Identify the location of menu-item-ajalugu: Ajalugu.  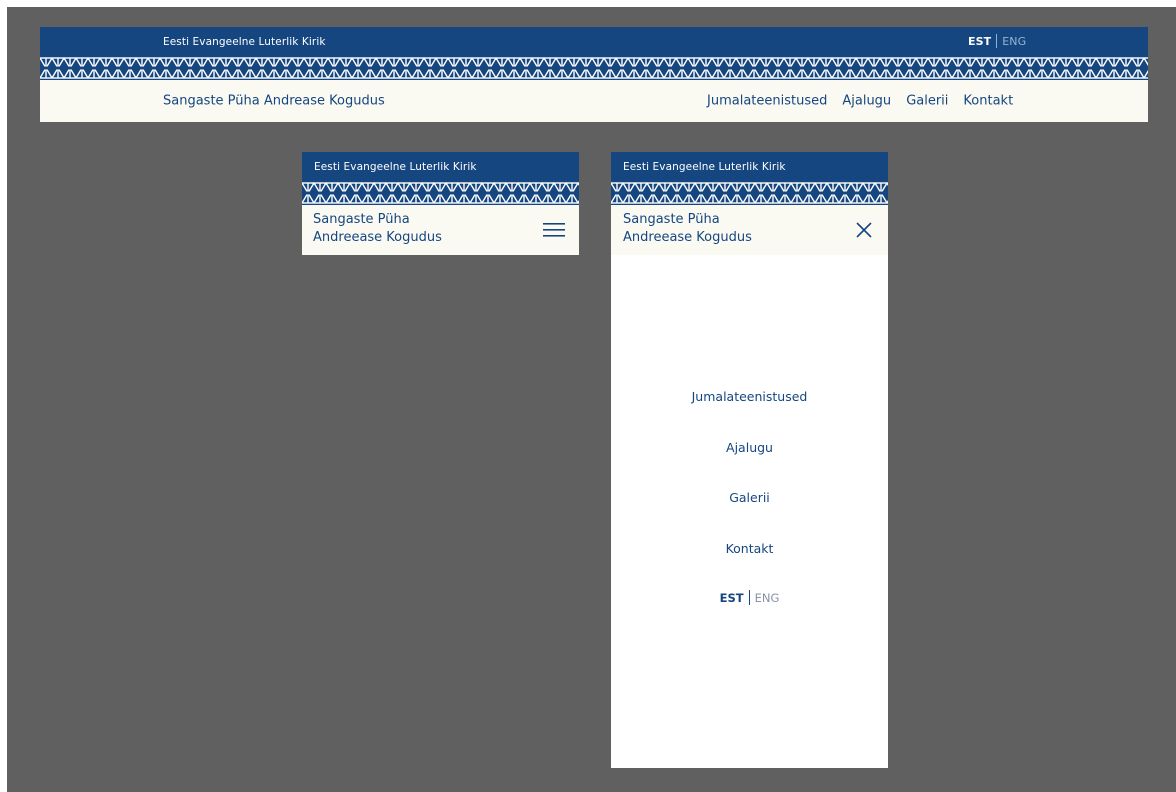
(749, 447).